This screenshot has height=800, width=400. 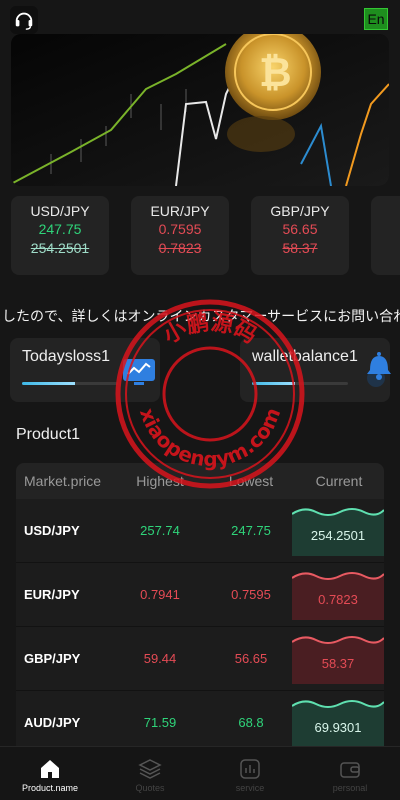 I want to click on ticker-card: EUR/JPY 0.7595 0.7823, so click(x=180, y=235).